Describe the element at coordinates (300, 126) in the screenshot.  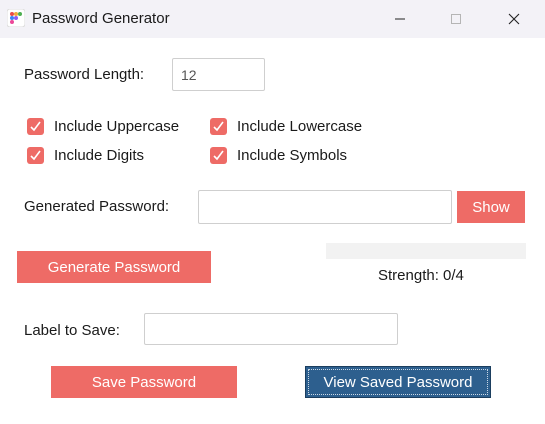
I see `lowercase-label: Include Lowercase` at that location.